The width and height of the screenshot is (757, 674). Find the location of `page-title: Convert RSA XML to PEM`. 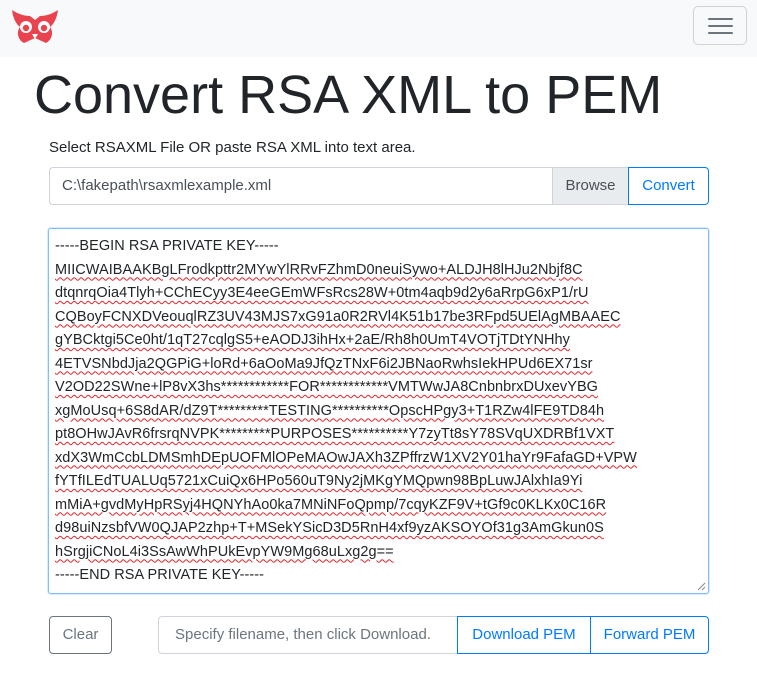

page-title: Convert RSA XML to PEM is located at coordinates (348, 95).